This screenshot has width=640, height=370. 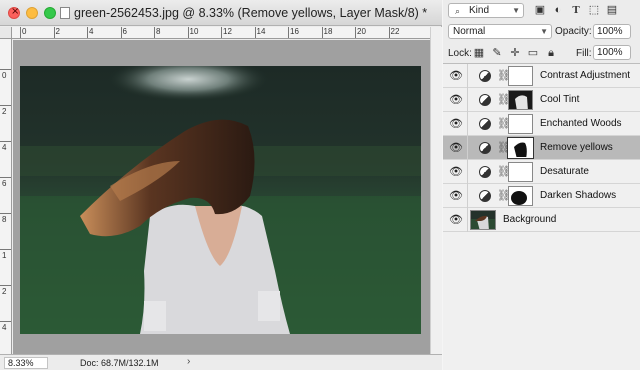 I want to click on layer-row: 👁︎ ⛓︎ Enchanted Woods, so click(x=541, y=124).